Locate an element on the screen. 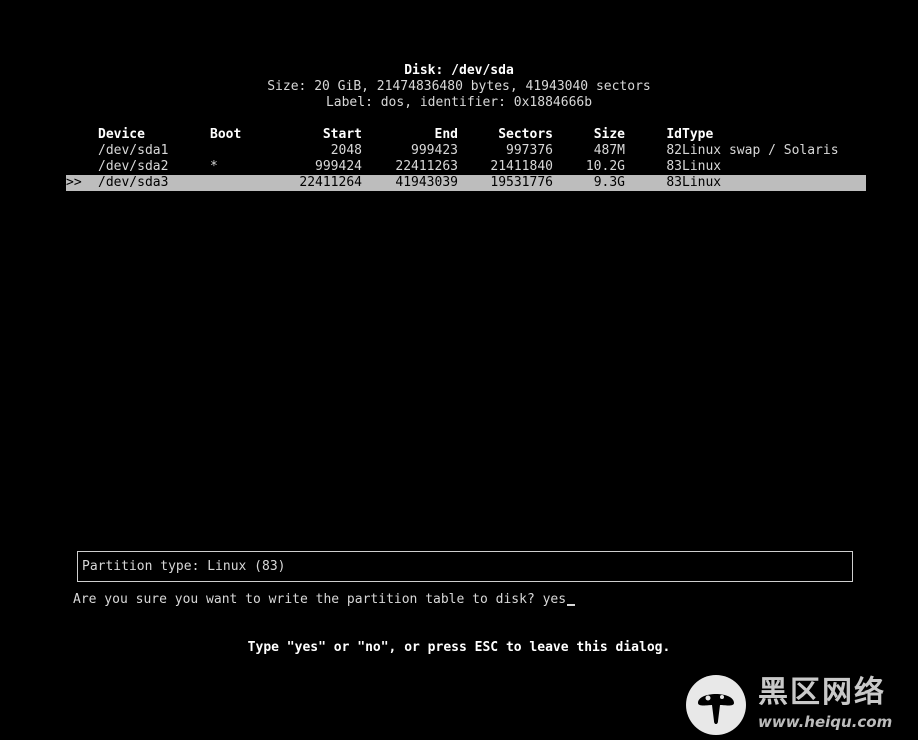  column-header-boot: Boot is located at coordinates (226, 134).